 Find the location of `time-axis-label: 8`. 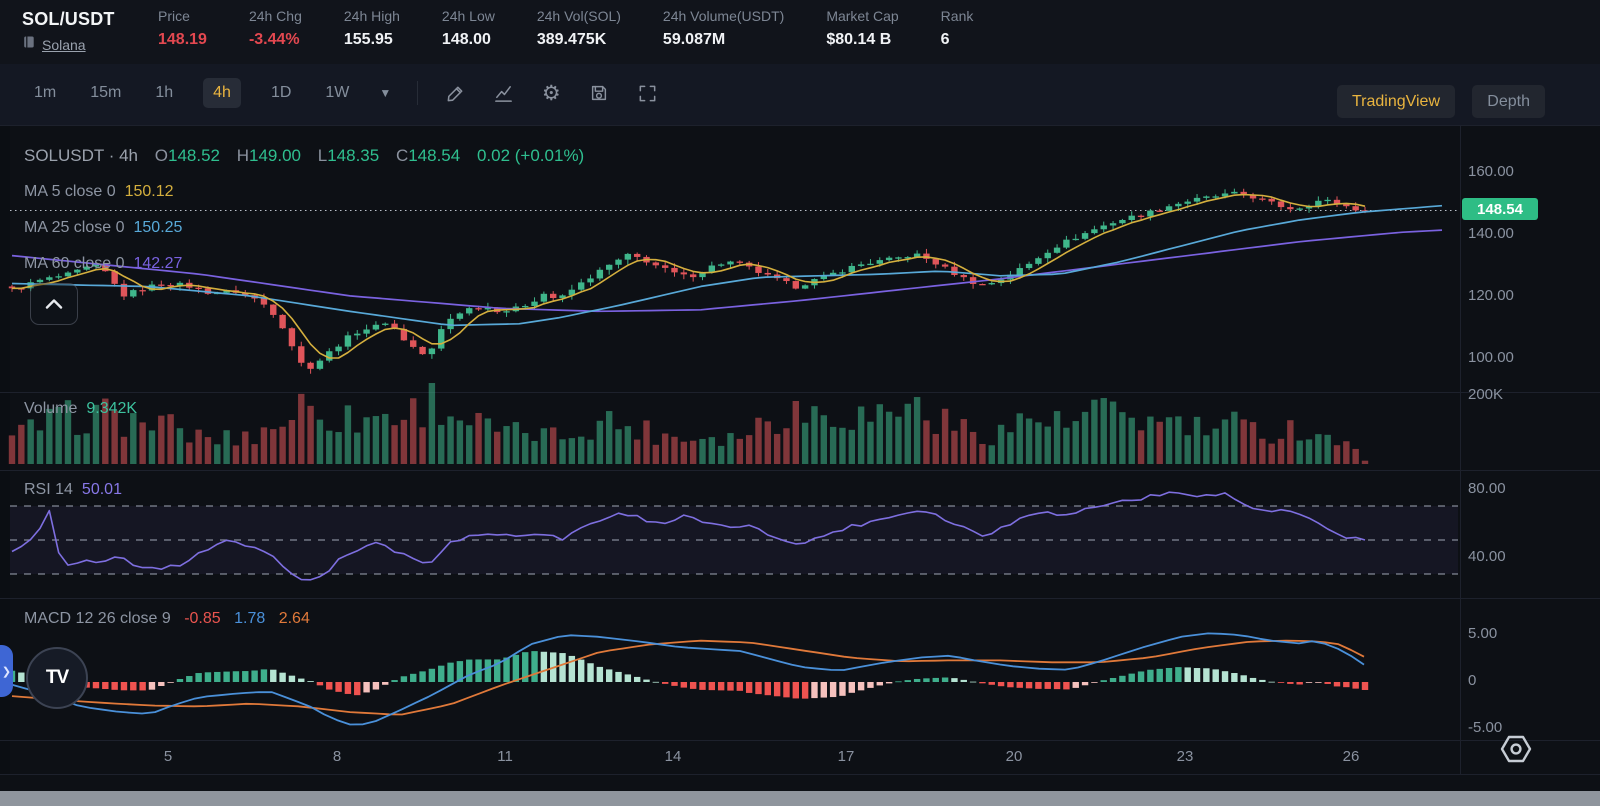

time-axis-label: 8 is located at coordinates (337, 756).